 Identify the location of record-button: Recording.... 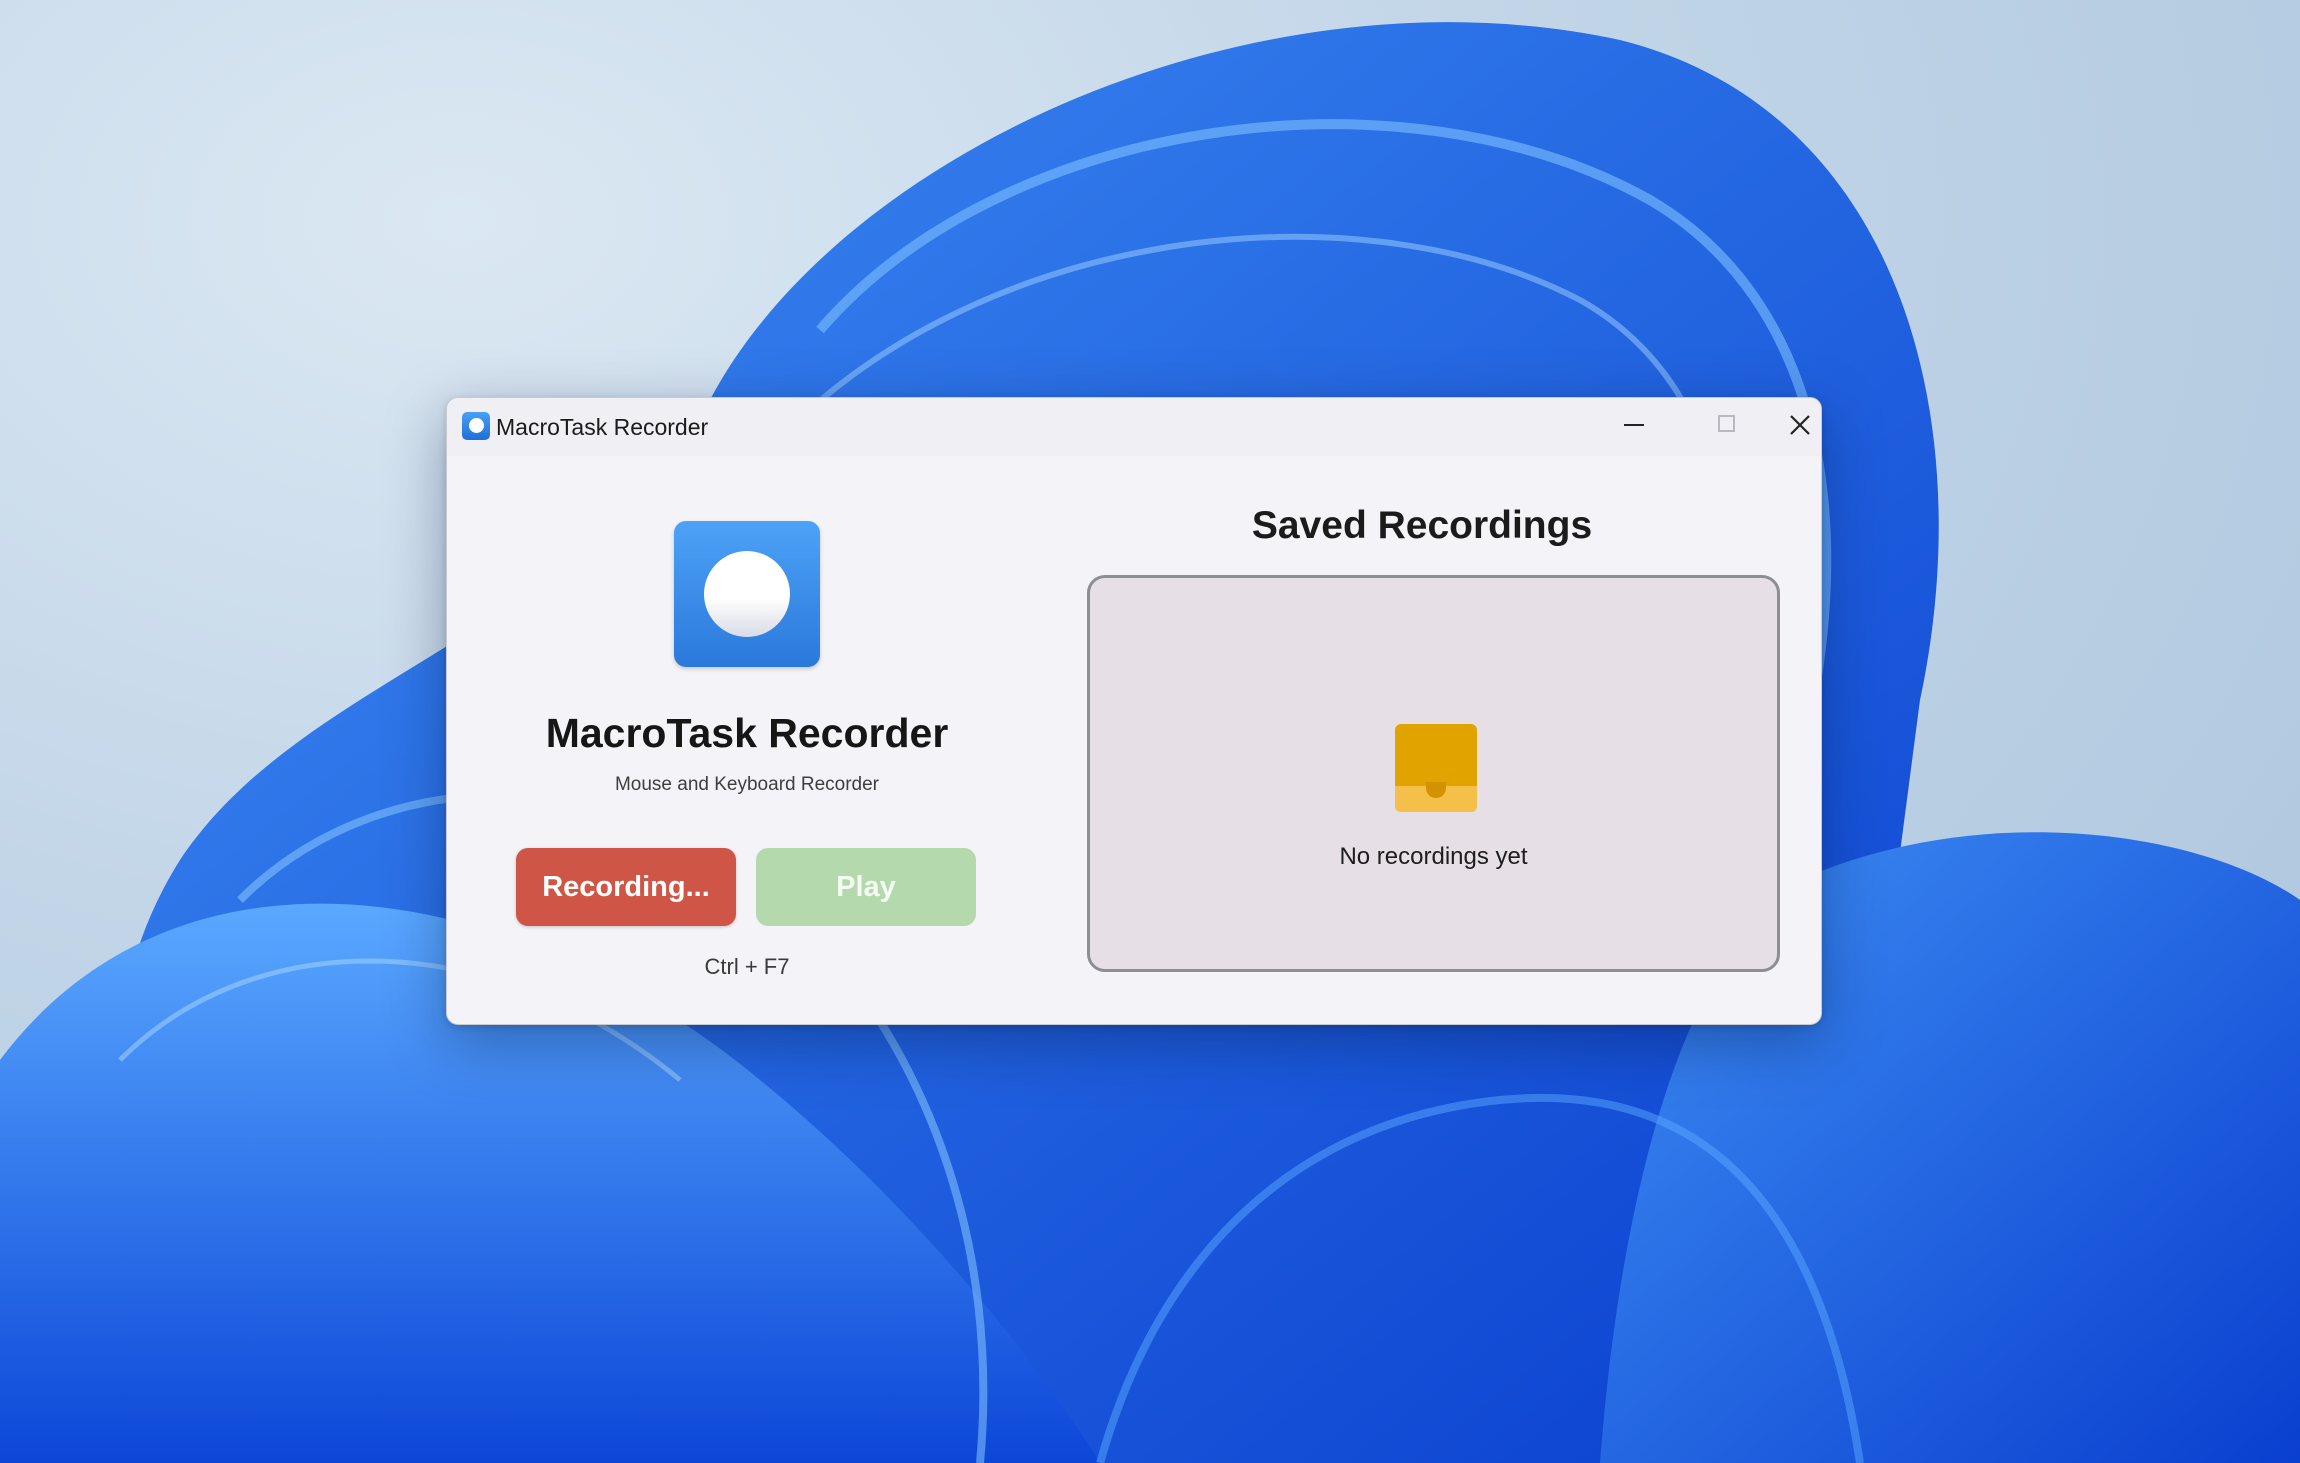
(626, 887).